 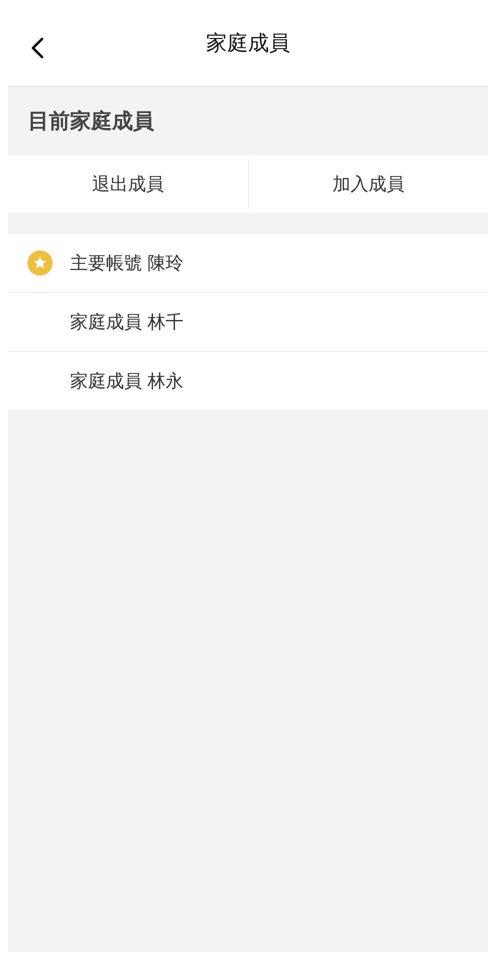 What do you see at coordinates (127, 263) in the screenshot?
I see `member-label: 主要帳號 陳玲` at bounding box center [127, 263].